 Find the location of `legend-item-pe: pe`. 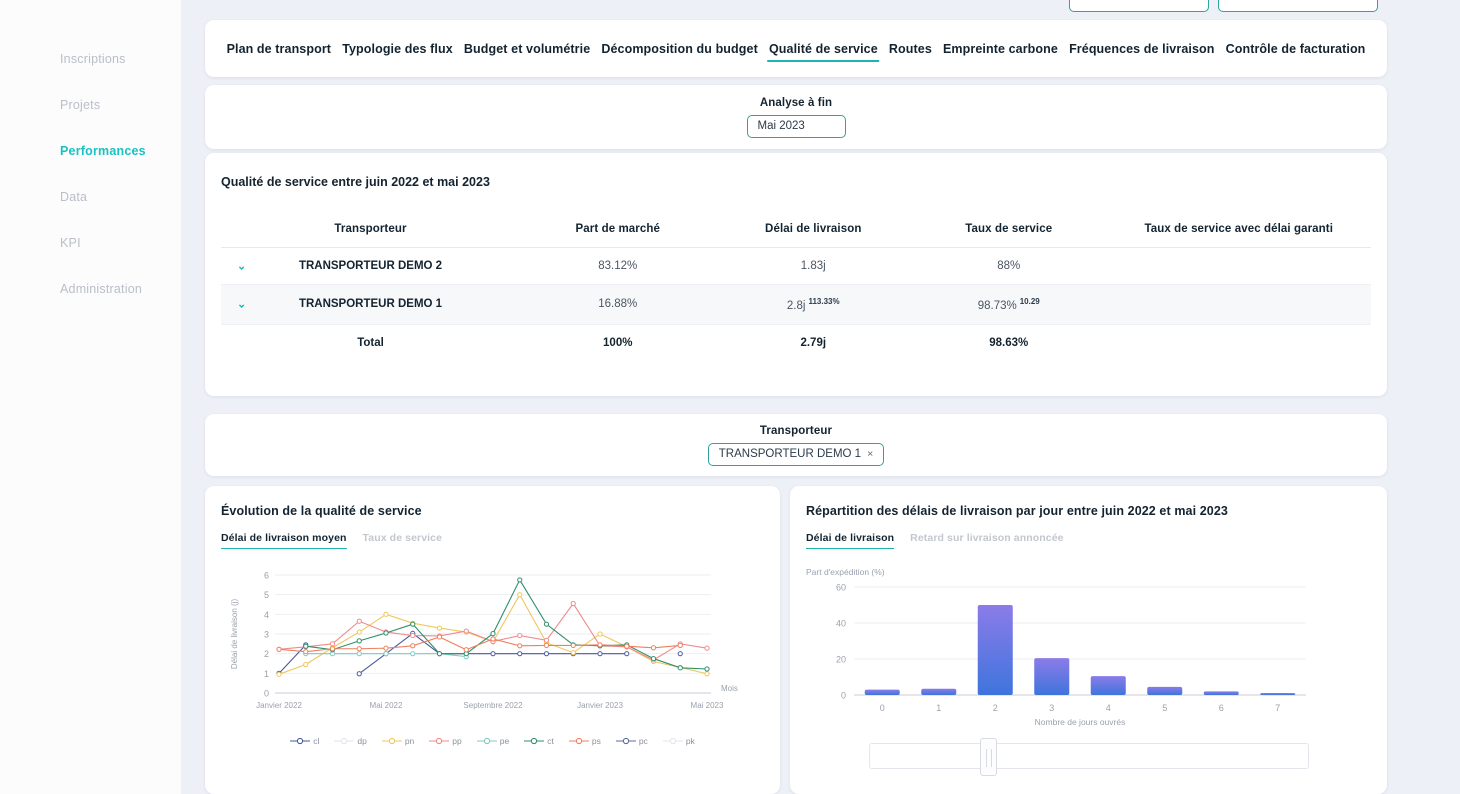

legend-item-pe: pe is located at coordinates (493, 741).